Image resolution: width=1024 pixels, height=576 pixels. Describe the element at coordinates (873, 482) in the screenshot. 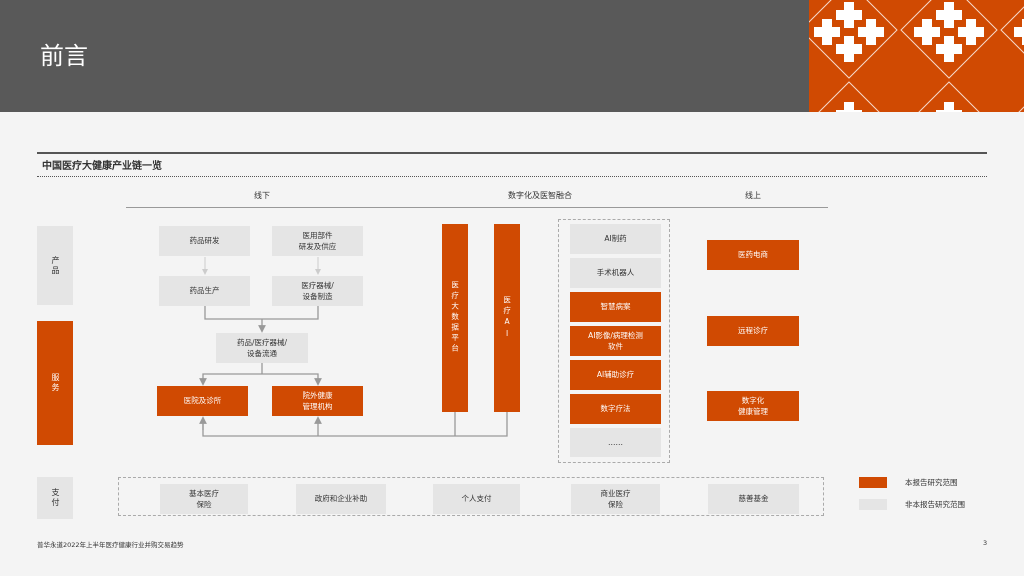

I see `legend-swatch-in-scope` at that location.